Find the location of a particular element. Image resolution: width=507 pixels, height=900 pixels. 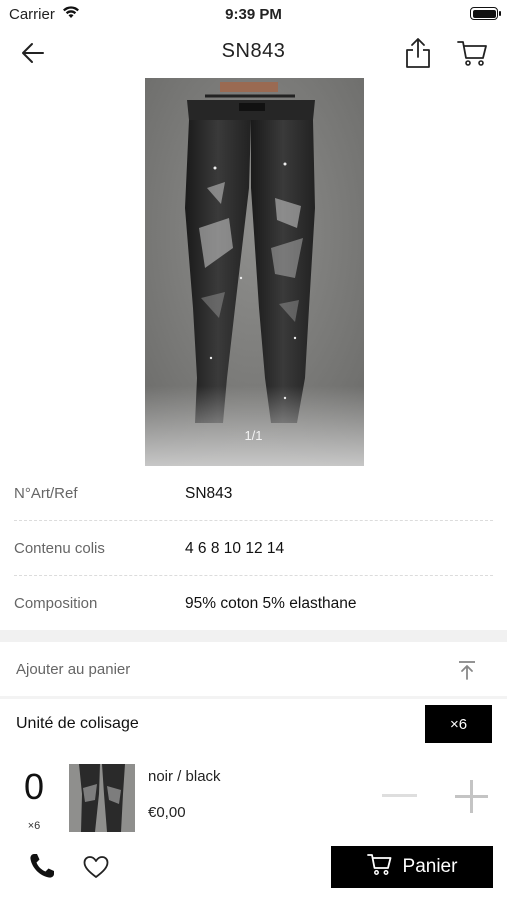

info-row-composition: Composition 95% coton 5% elasthane is located at coordinates (253, 603).